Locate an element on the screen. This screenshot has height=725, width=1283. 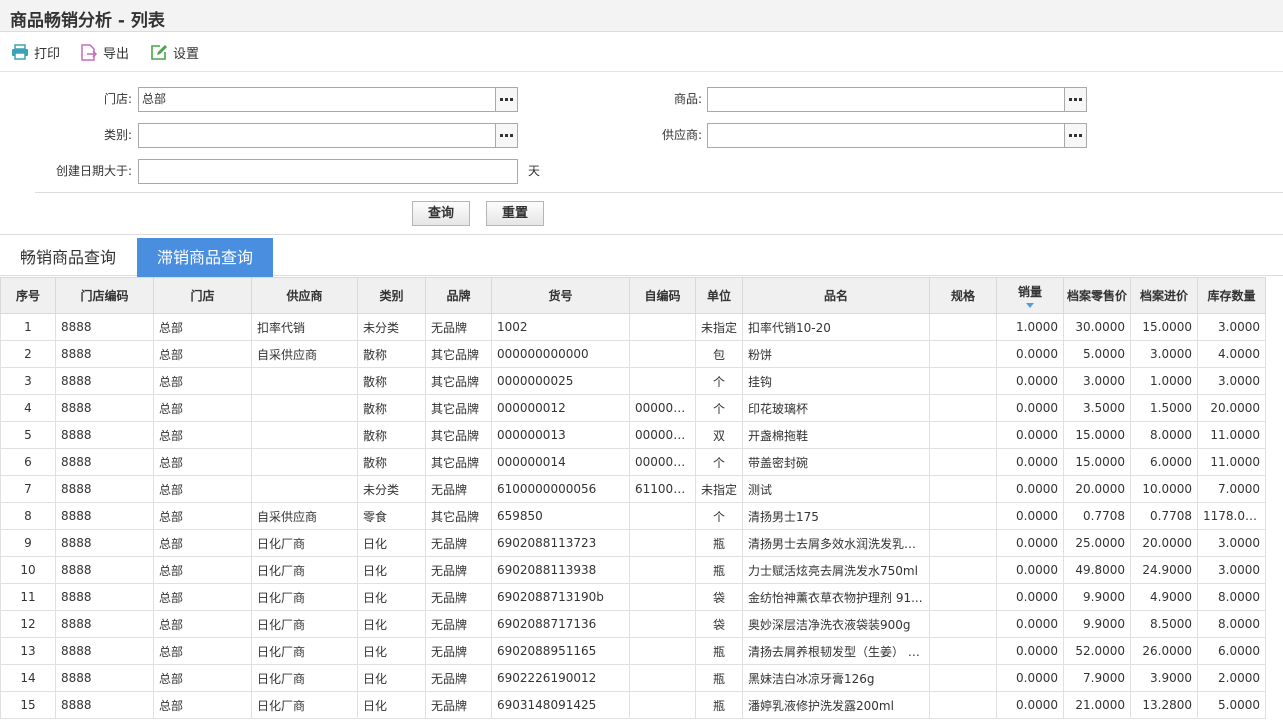
cell-purchase-price: 24.9000 is located at coordinates (1164, 570).